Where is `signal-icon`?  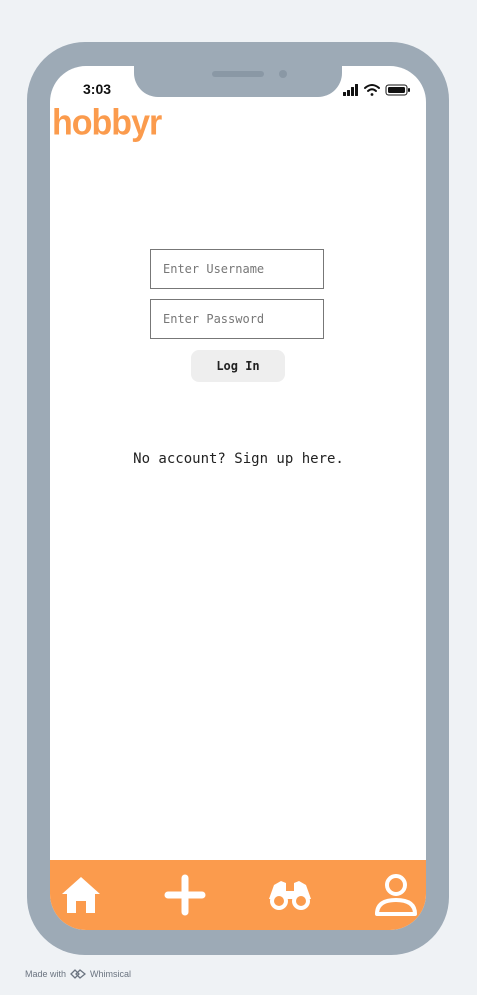 signal-icon is located at coordinates (350, 90).